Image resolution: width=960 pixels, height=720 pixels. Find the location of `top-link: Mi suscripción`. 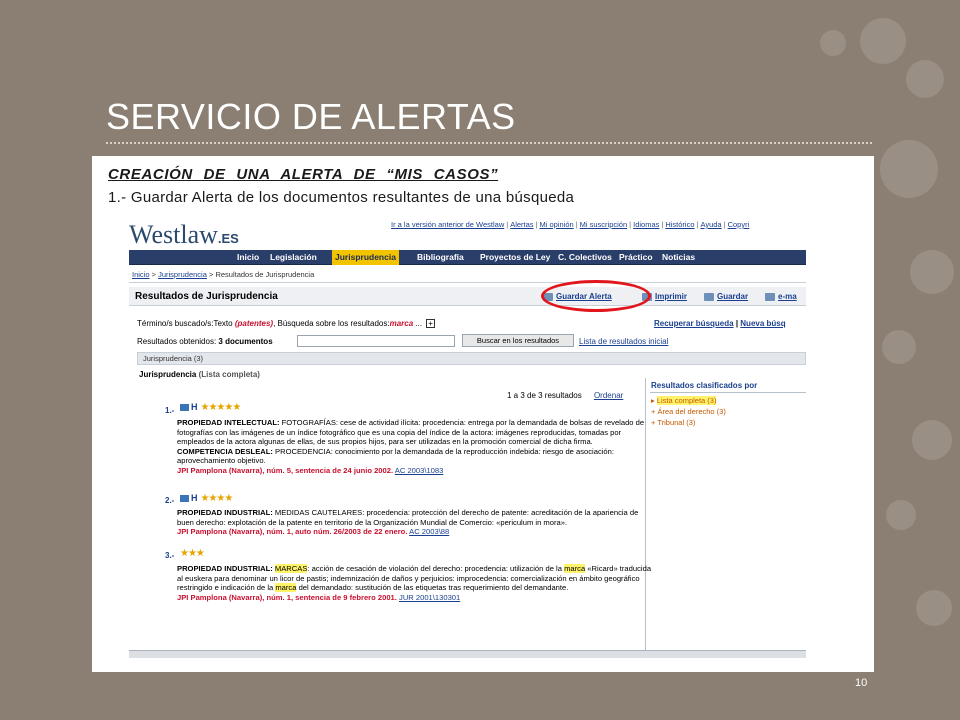

top-link: Mi suscripción is located at coordinates (604, 224).